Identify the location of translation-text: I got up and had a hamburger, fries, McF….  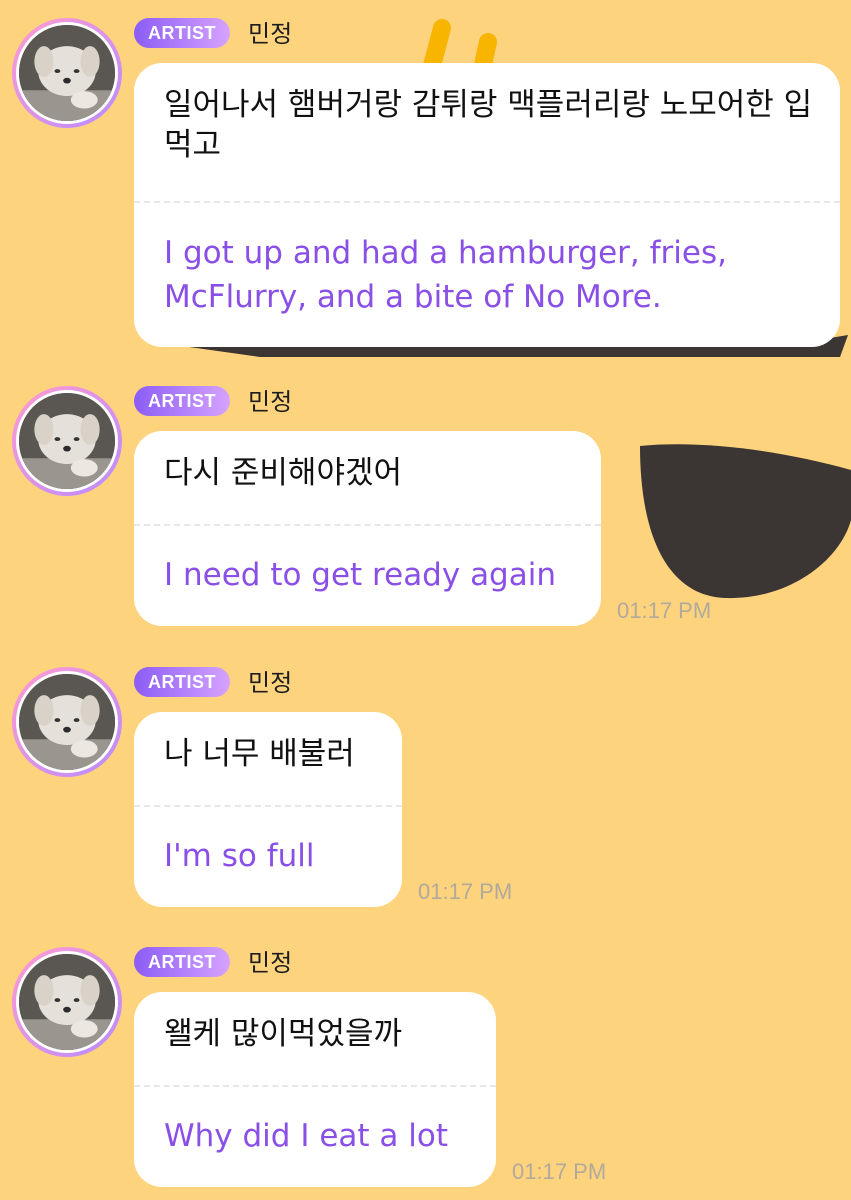
(445, 275).